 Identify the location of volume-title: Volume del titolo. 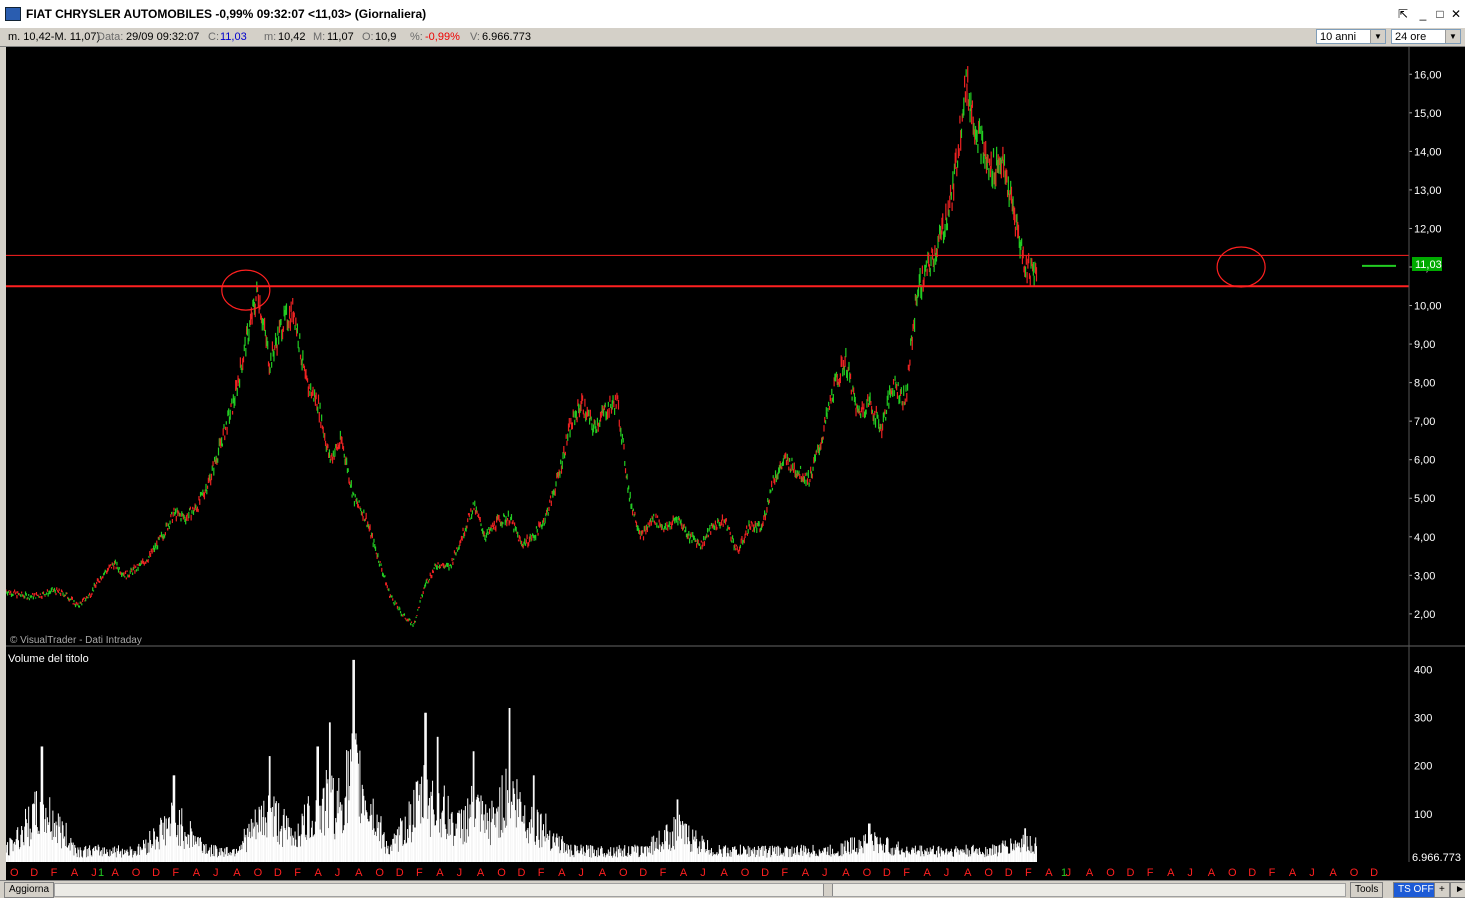
(48, 659).